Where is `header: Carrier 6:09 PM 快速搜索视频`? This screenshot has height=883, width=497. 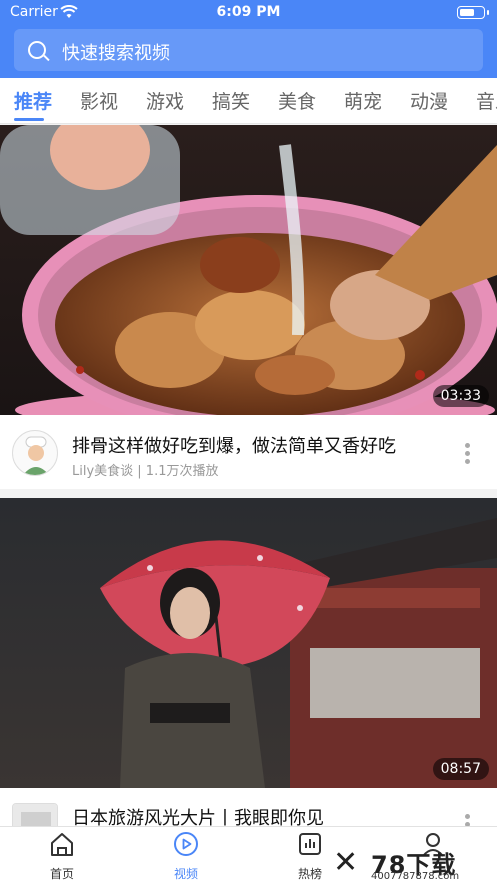
header: Carrier 6:09 PM 快速搜索视频 is located at coordinates (248, 39).